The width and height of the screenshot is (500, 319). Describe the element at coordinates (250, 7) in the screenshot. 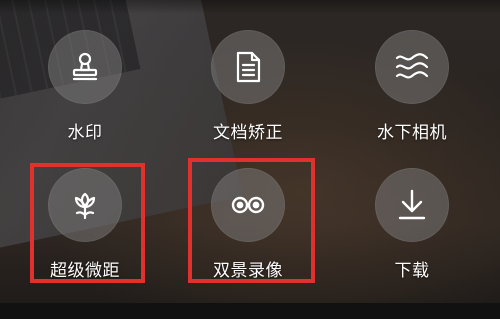

I see `top-fade` at that location.